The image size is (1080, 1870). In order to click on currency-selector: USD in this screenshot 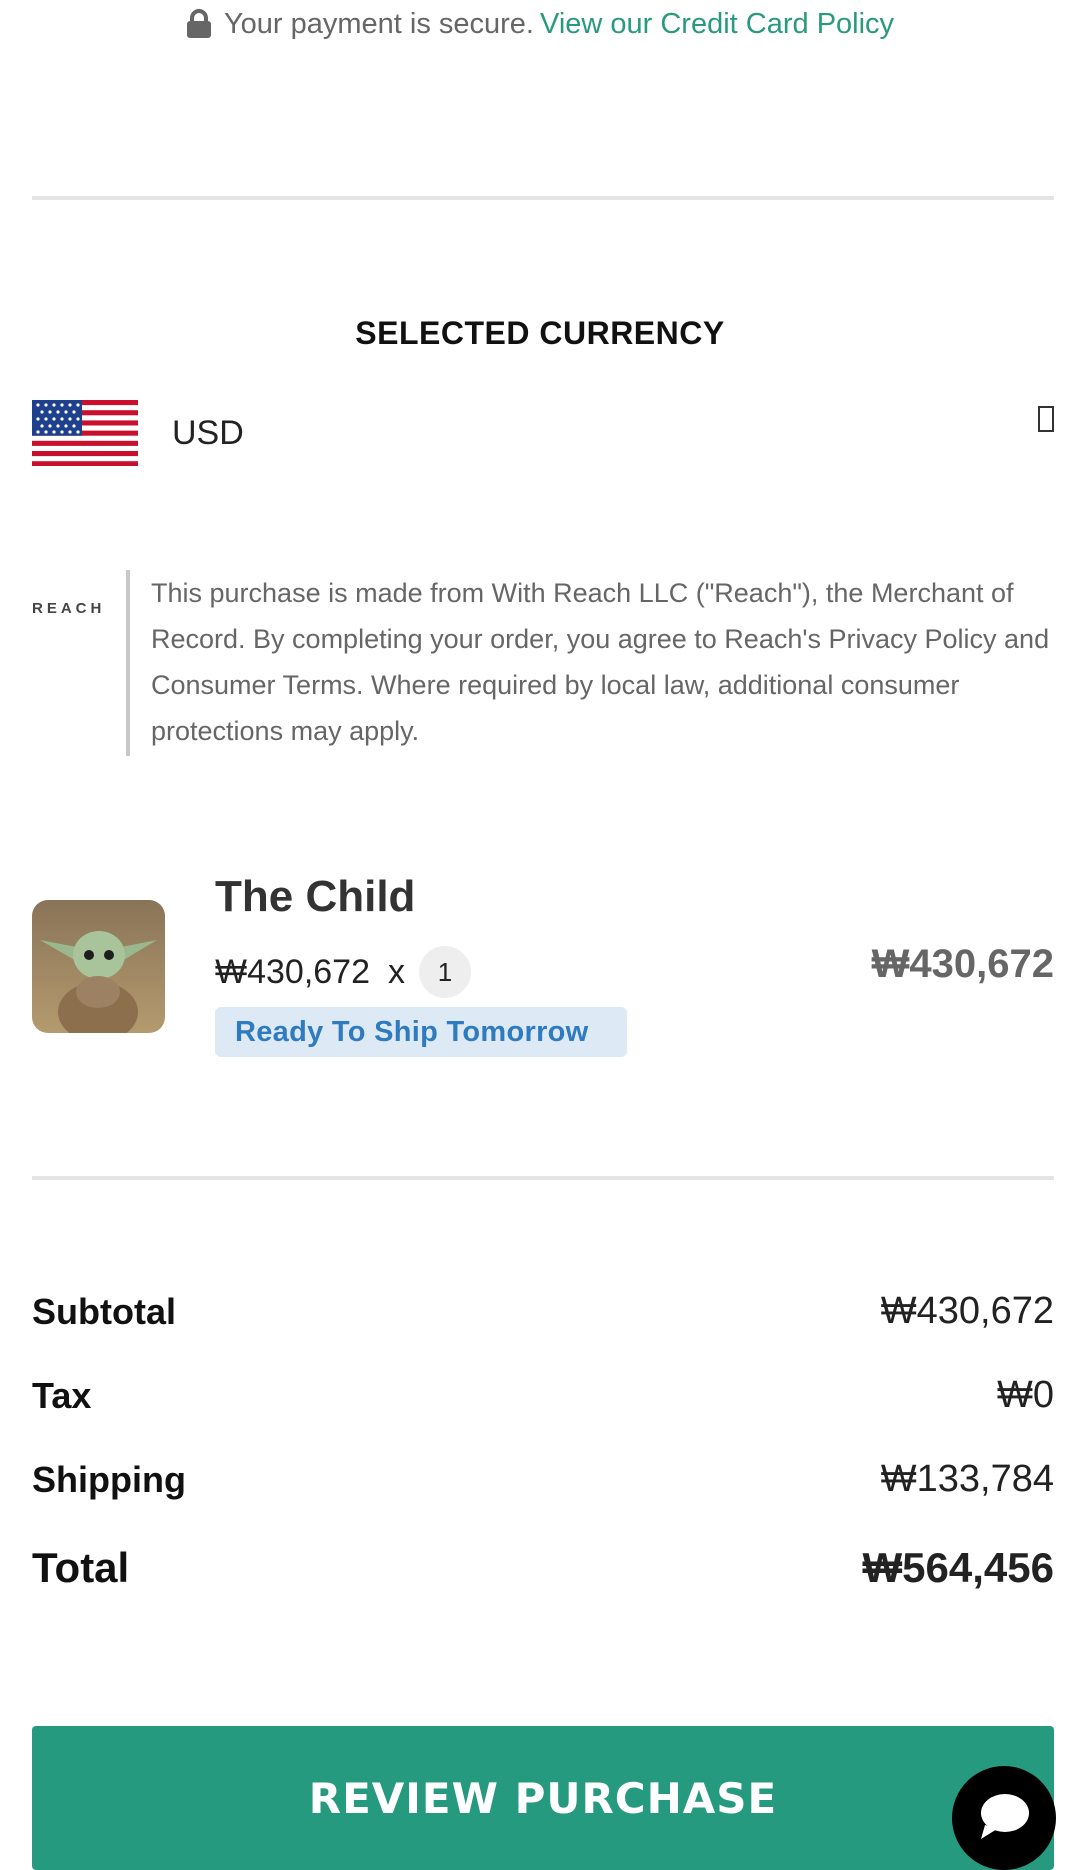, I will do `click(543, 433)`.